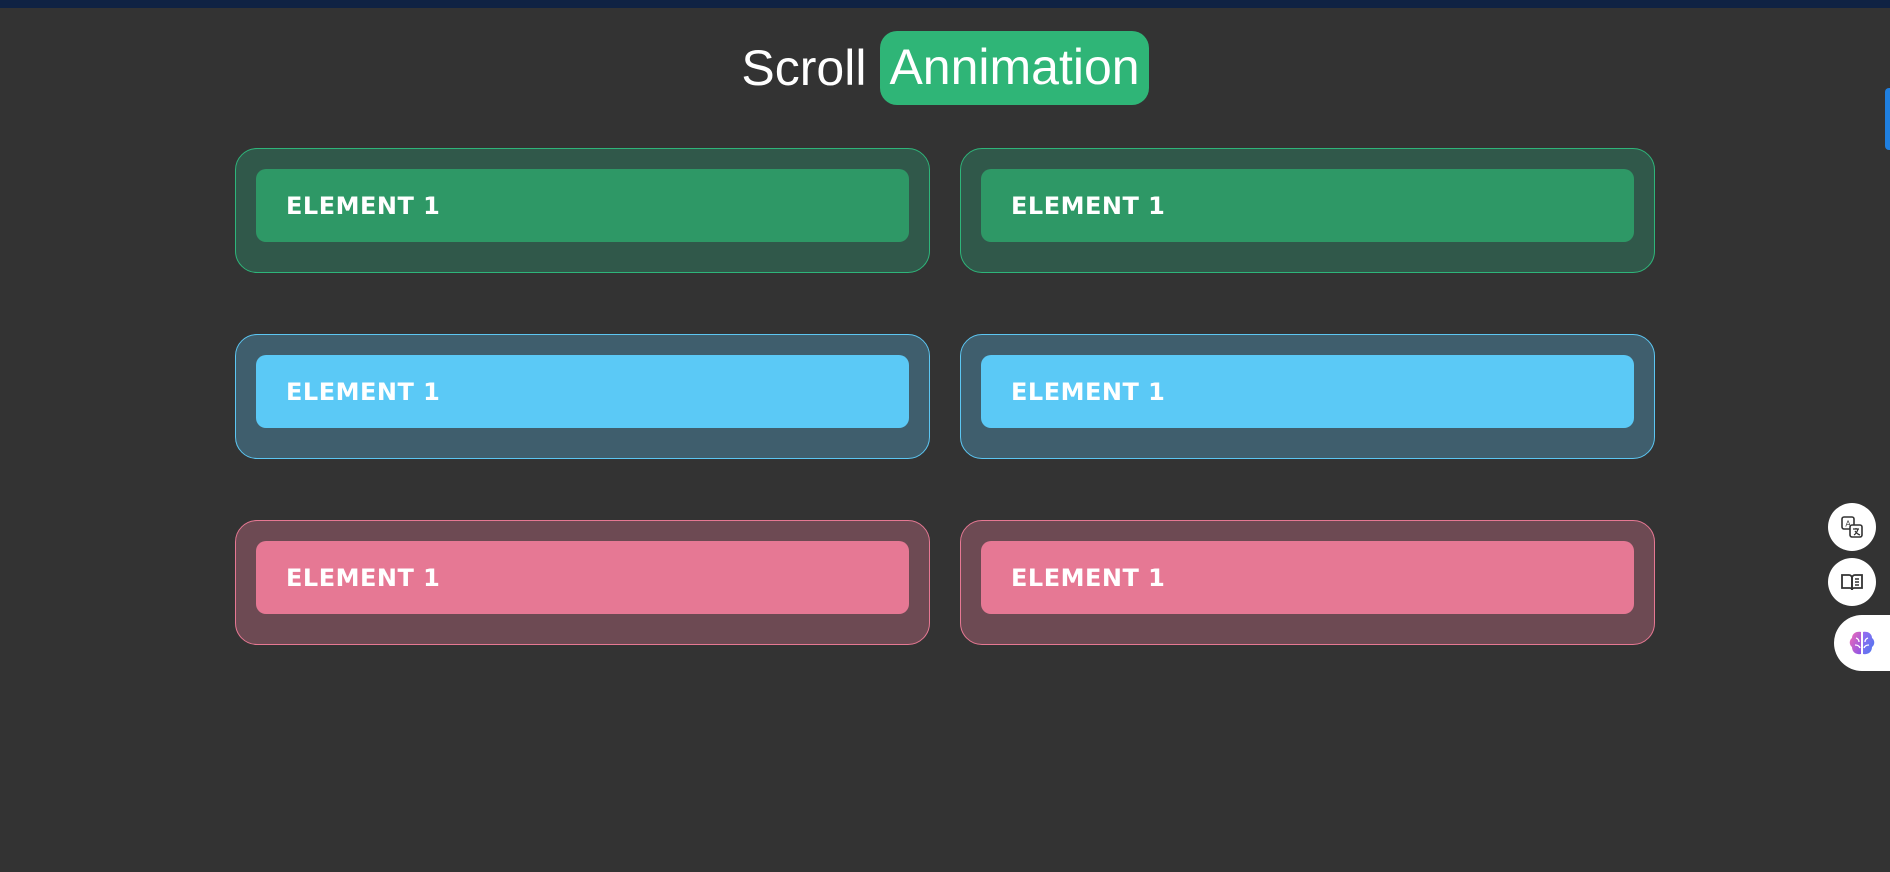 This screenshot has width=1890, height=872. I want to click on translate-button: A, so click(1852, 527).